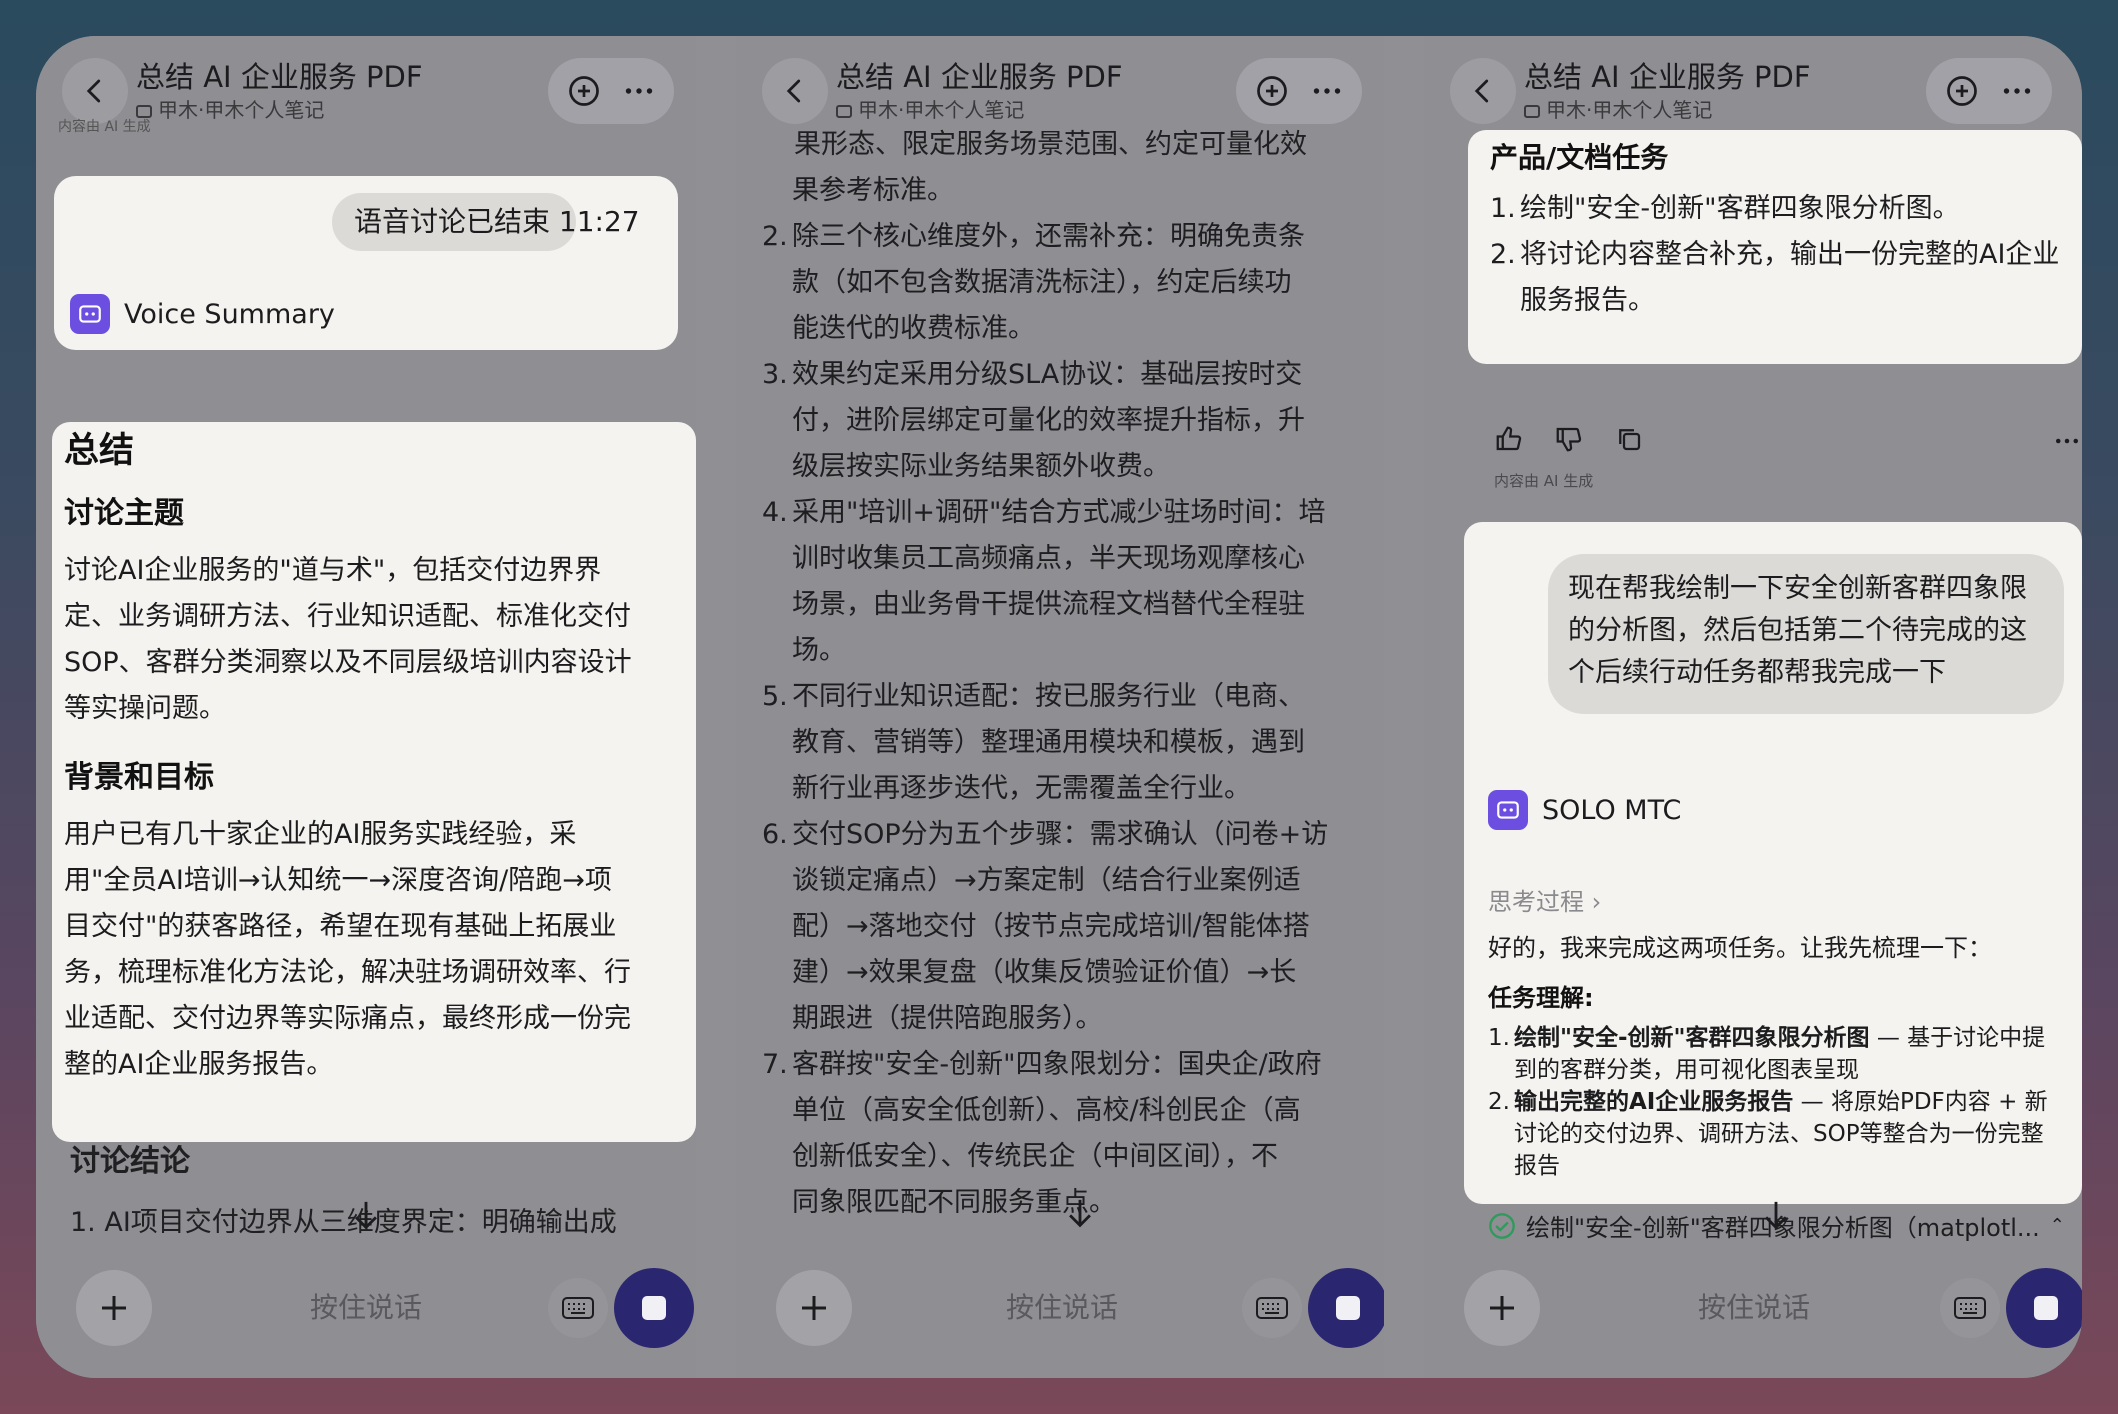  What do you see at coordinates (1068, 237) in the screenshot?
I see `conclusion-line: 2. 除三个核心维度外，还需补充：明确免责条` at bounding box center [1068, 237].